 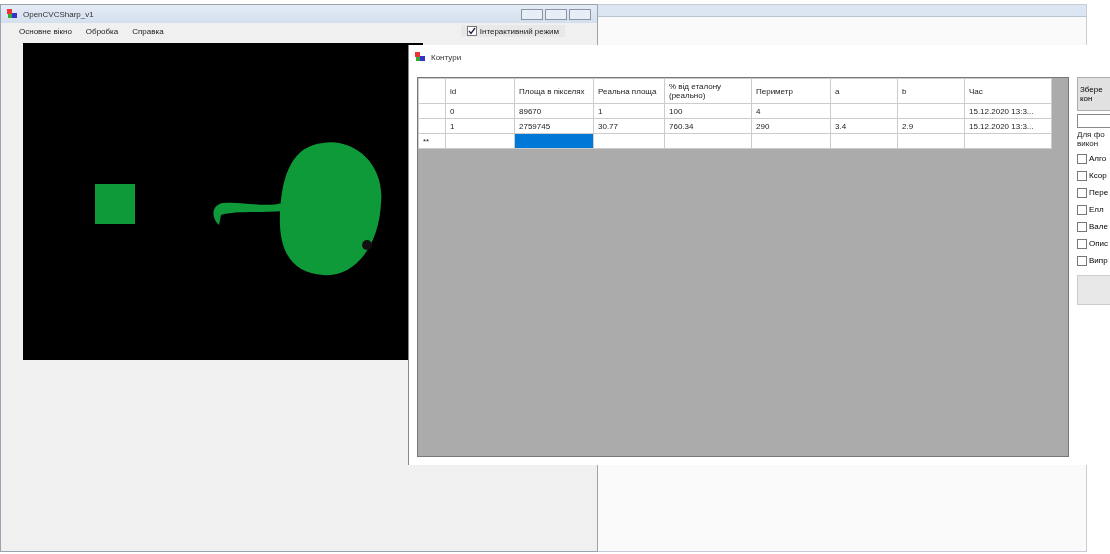 I want to click on option-checkbox: Опис, so click(x=1093, y=243).